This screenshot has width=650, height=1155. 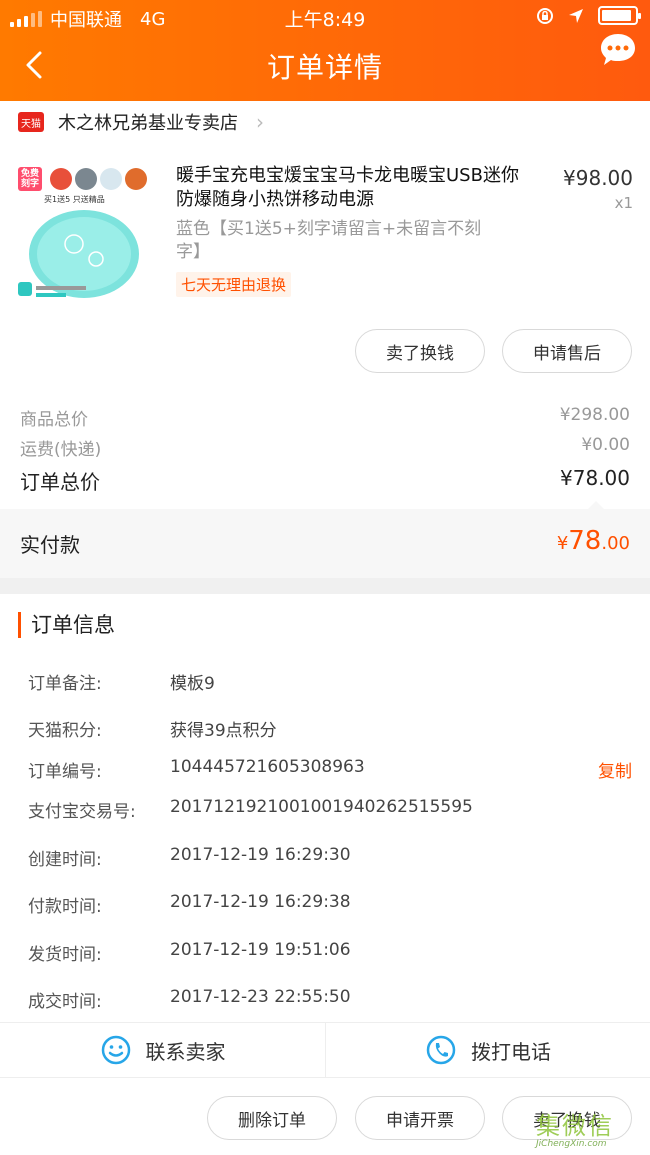 What do you see at coordinates (189, 952) in the screenshot?
I see `info-row-shipped: 发货时间: 2017-12-19 19:51:06` at bounding box center [189, 952].